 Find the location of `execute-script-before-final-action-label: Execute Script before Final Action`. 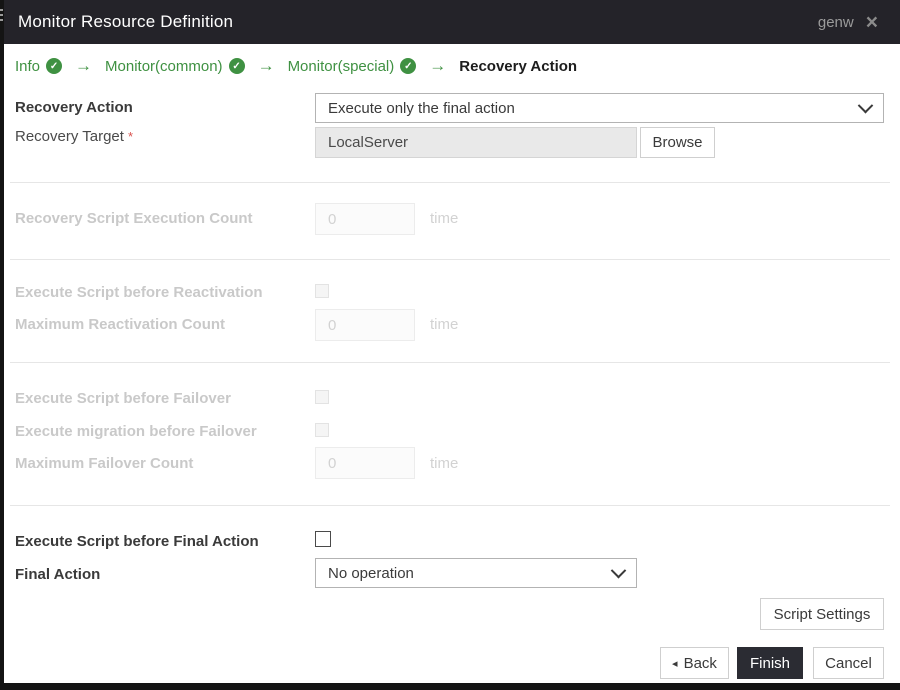

execute-script-before-final-action-label: Execute Script before Final Action is located at coordinates (137, 541).